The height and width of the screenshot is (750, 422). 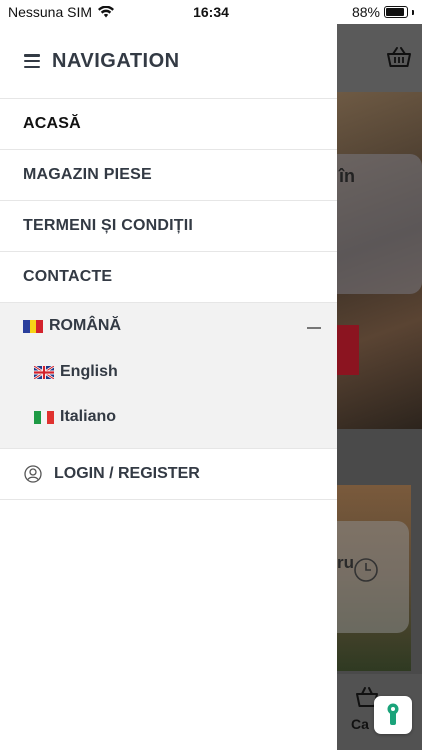 I want to click on battery-level, so click(x=395, y=12).